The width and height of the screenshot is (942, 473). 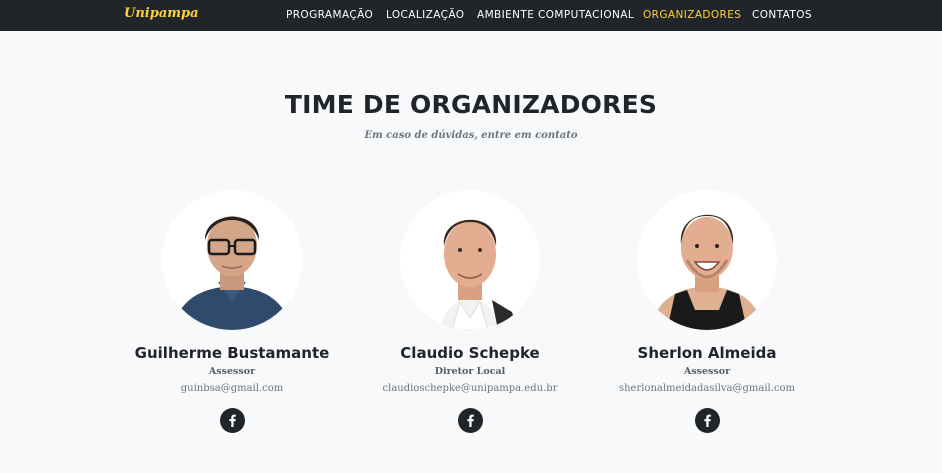 What do you see at coordinates (692, 15) in the screenshot?
I see `nav-link-organizadores: ORGANIZADORES` at bounding box center [692, 15].